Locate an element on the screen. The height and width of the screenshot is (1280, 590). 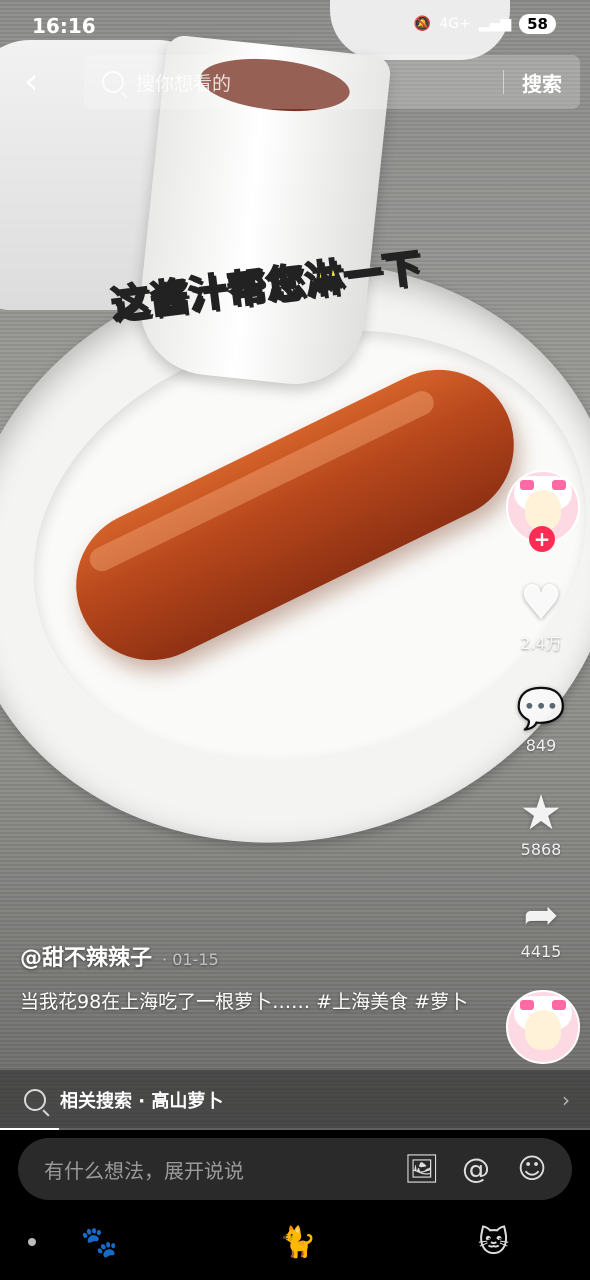
follow-button: + is located at coordinates (542, 539).